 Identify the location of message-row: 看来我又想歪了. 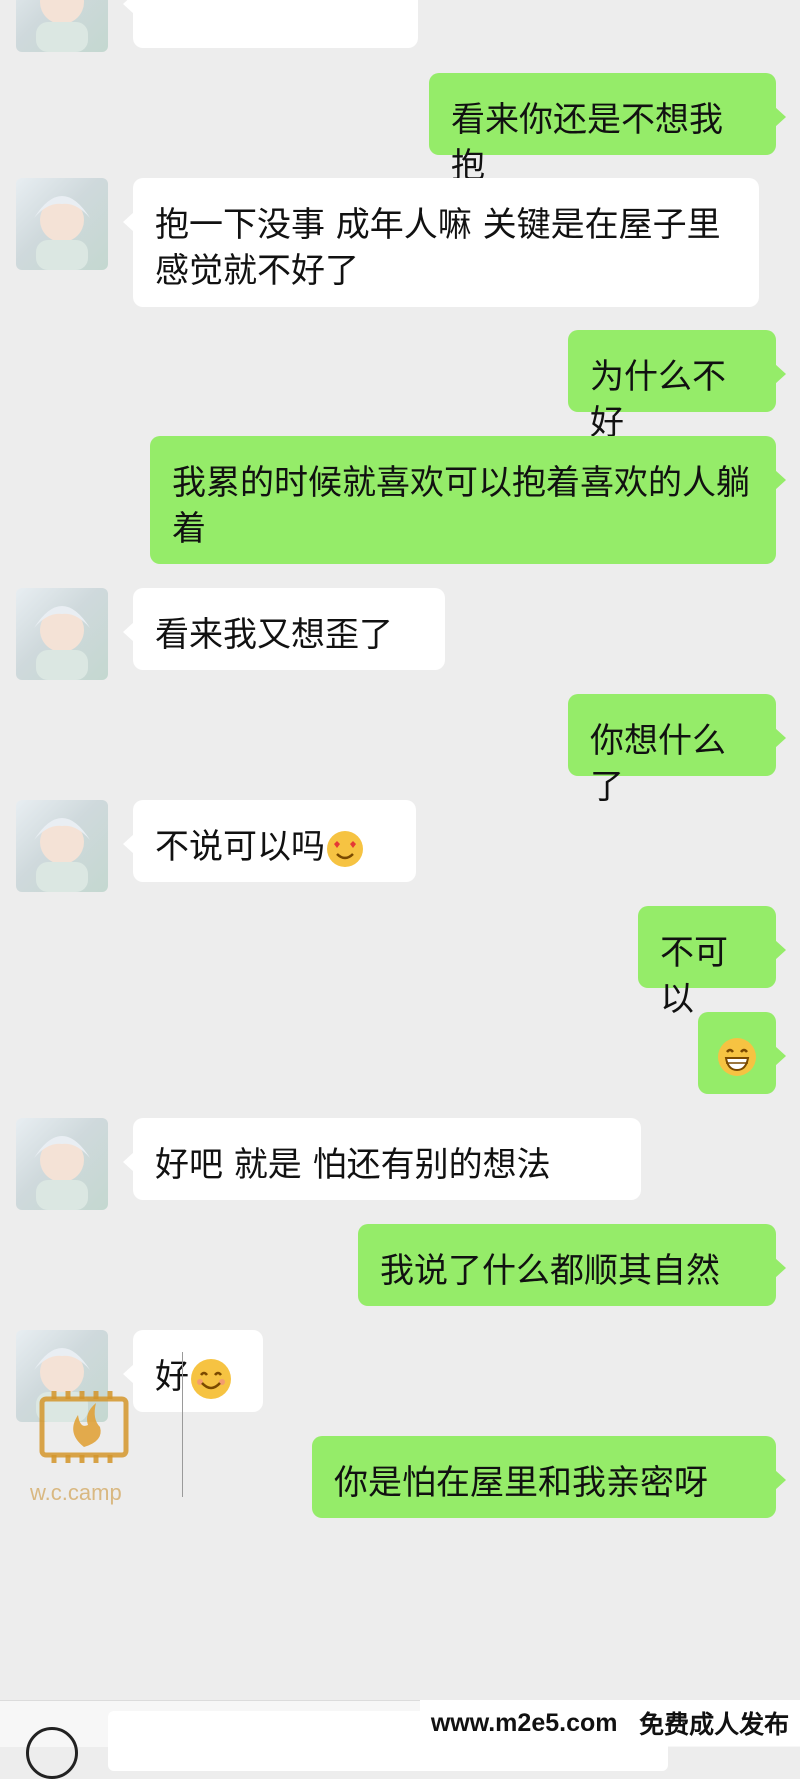
(400, 634).